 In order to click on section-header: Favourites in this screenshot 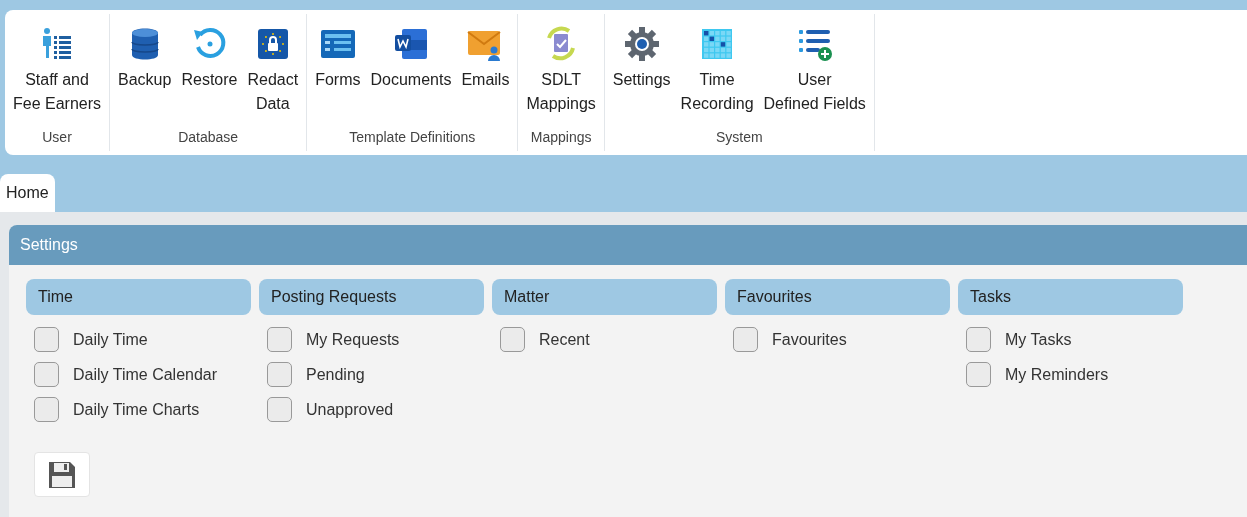, I will do `click(837, 297)`.